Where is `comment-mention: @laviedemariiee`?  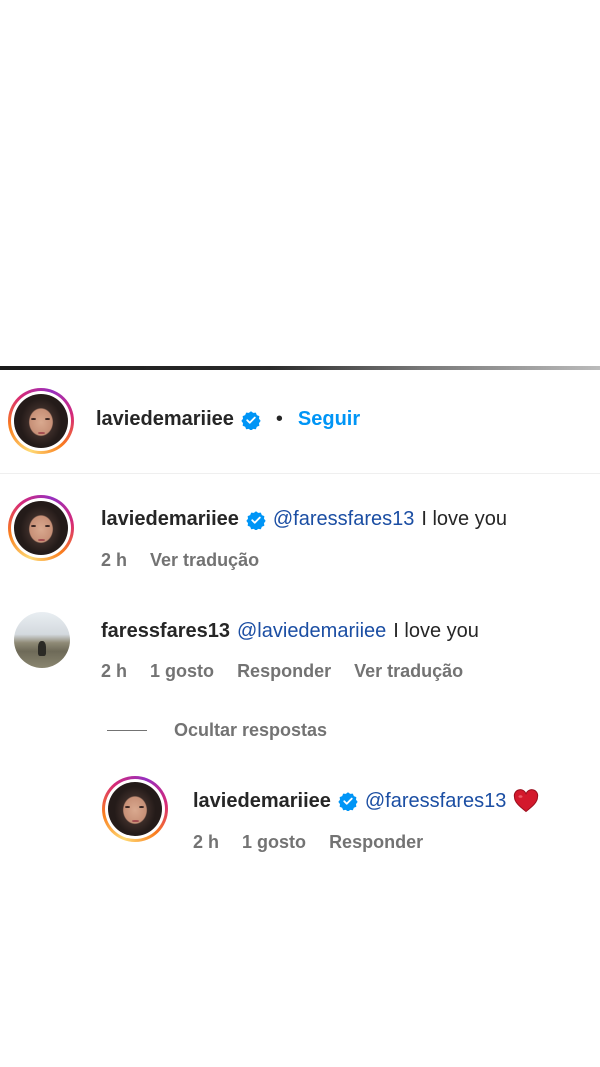 comment-mention: @laviedemariiee is located at coordinates (311, 631).